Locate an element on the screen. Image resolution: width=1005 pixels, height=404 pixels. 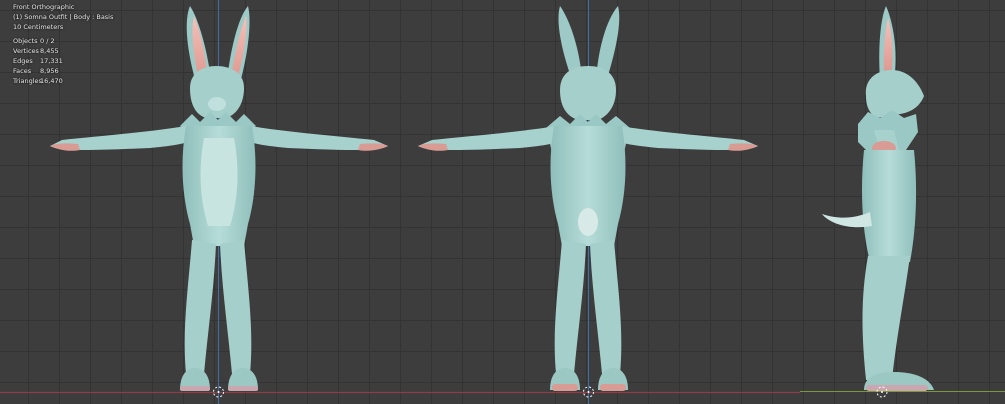
side-foot-pads is located at coordinates (897, 388).